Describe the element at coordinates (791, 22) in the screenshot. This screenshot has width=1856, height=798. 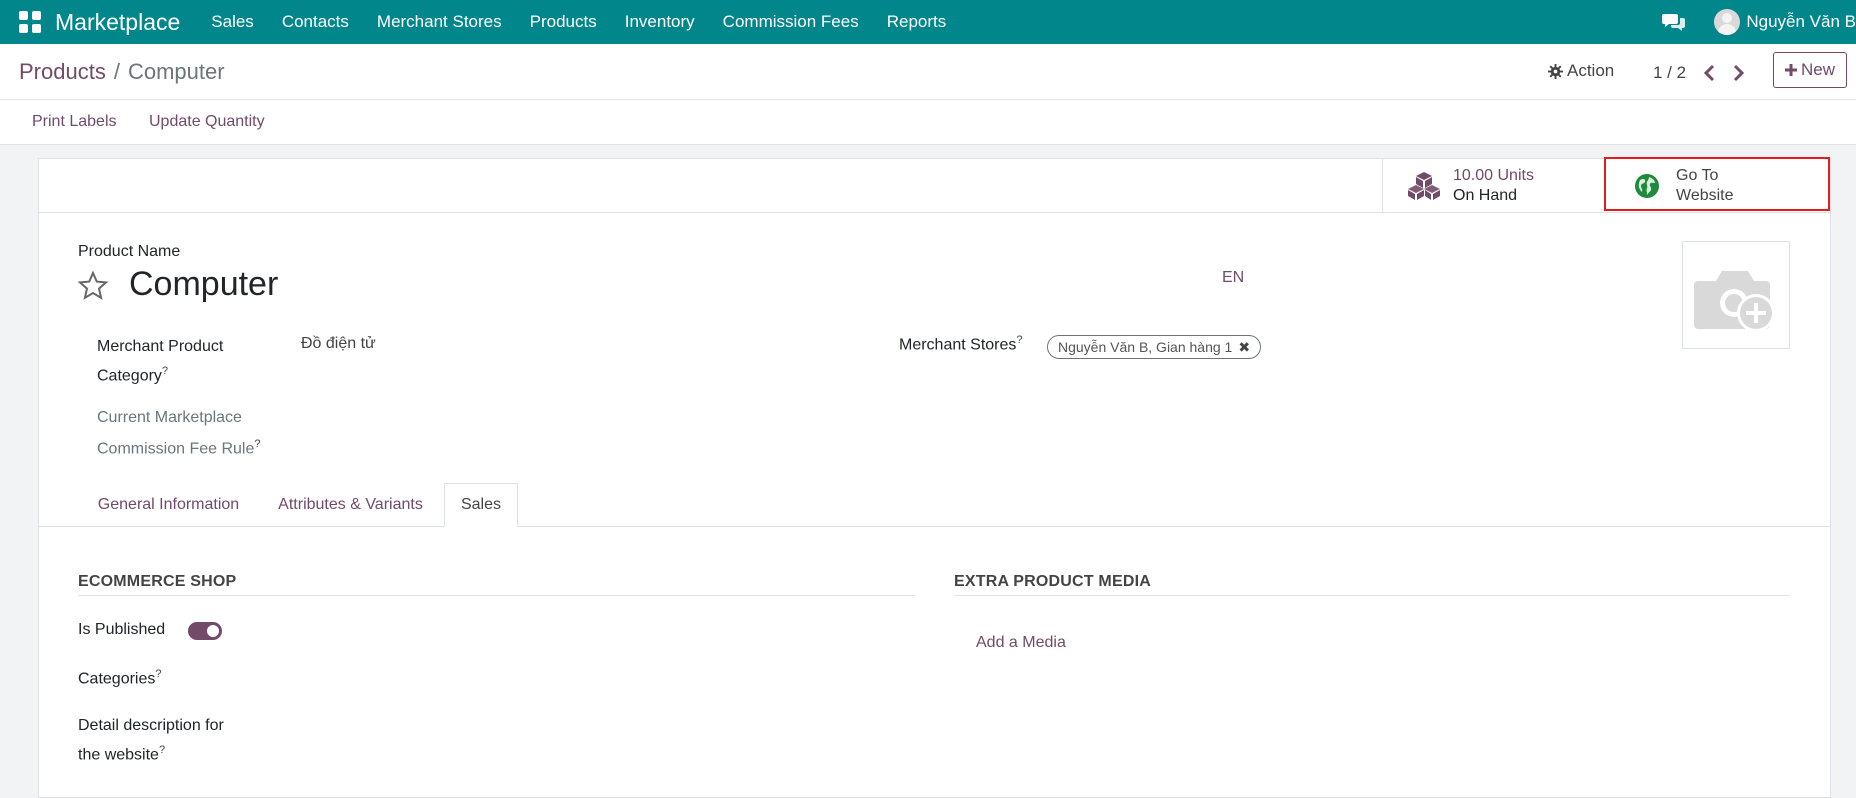
I see `menu-commission-fees: Commission Fees` at that location.